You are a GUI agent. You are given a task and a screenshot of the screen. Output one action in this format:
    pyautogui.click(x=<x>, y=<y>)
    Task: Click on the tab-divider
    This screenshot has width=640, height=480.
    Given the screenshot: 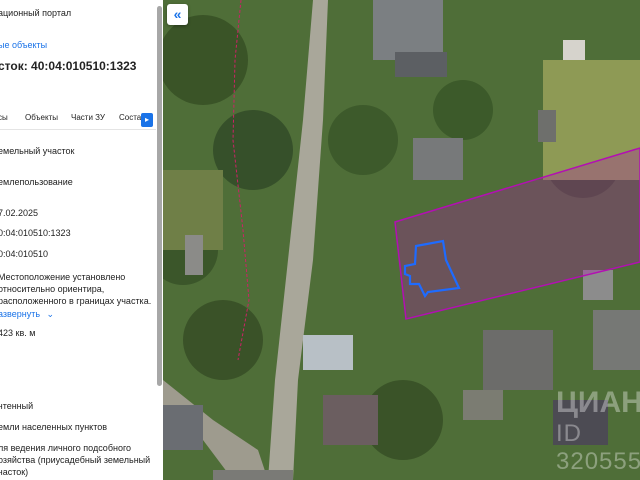 What is the action you would take?
    pyautogui.click(x=78, y=129)
    